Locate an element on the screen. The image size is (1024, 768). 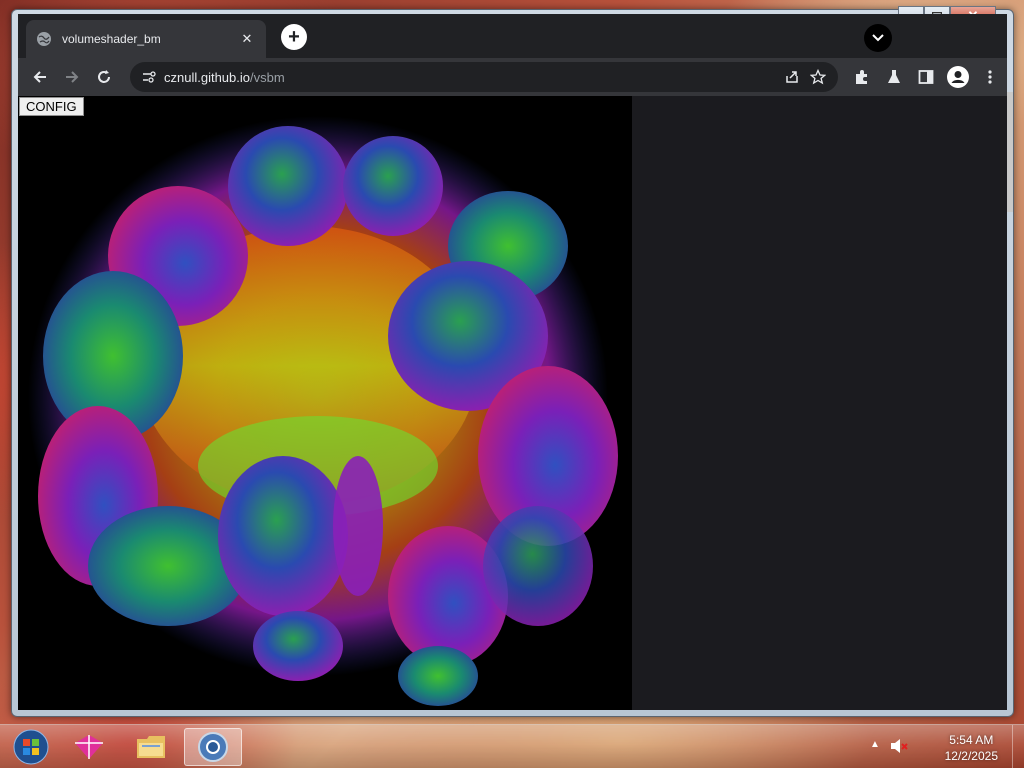
reload-icon is located at coordinates (104, 76).